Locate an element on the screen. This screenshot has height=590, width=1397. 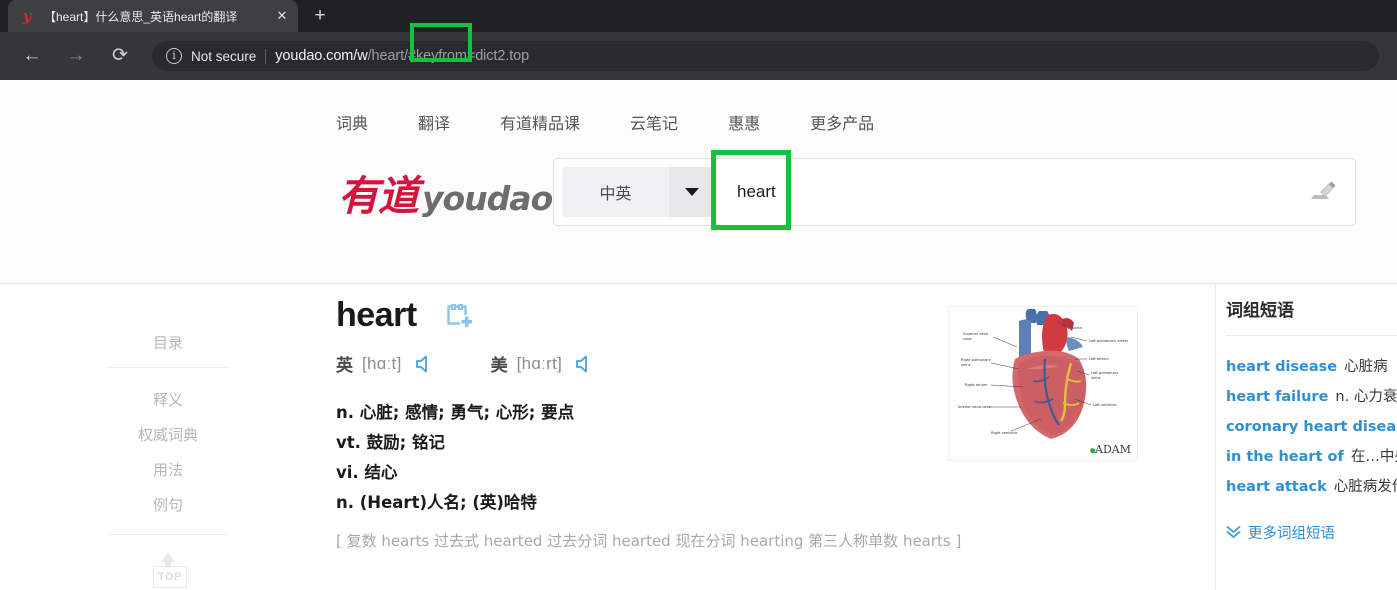
tab-strip: y 【heart】什么意思_英语heart的翻译 ✕ + is located at coordinates (698, 16).